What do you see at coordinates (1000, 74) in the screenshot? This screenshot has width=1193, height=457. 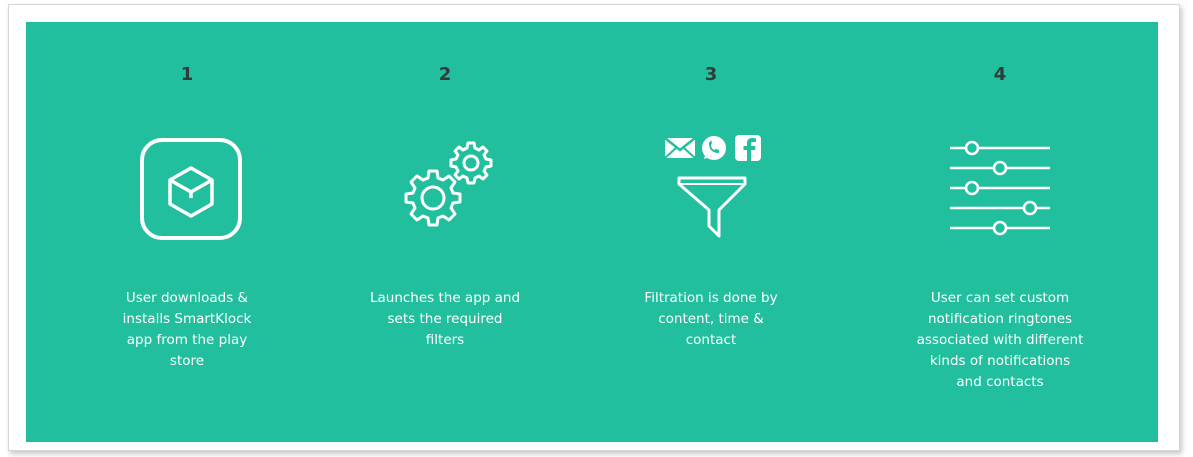 I see `step-number: 4` at bounding box center [1000, 74].